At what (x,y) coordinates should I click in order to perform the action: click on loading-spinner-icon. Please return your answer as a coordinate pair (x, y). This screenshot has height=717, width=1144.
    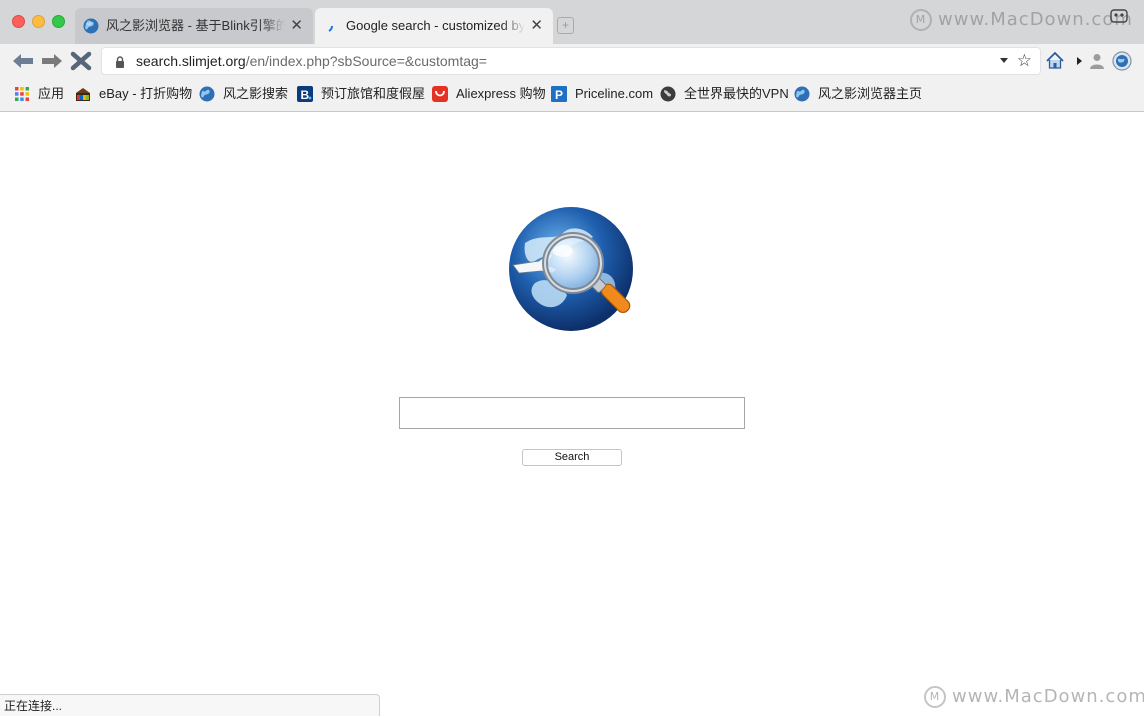
    Looking at the image, I should click on (330, 28).